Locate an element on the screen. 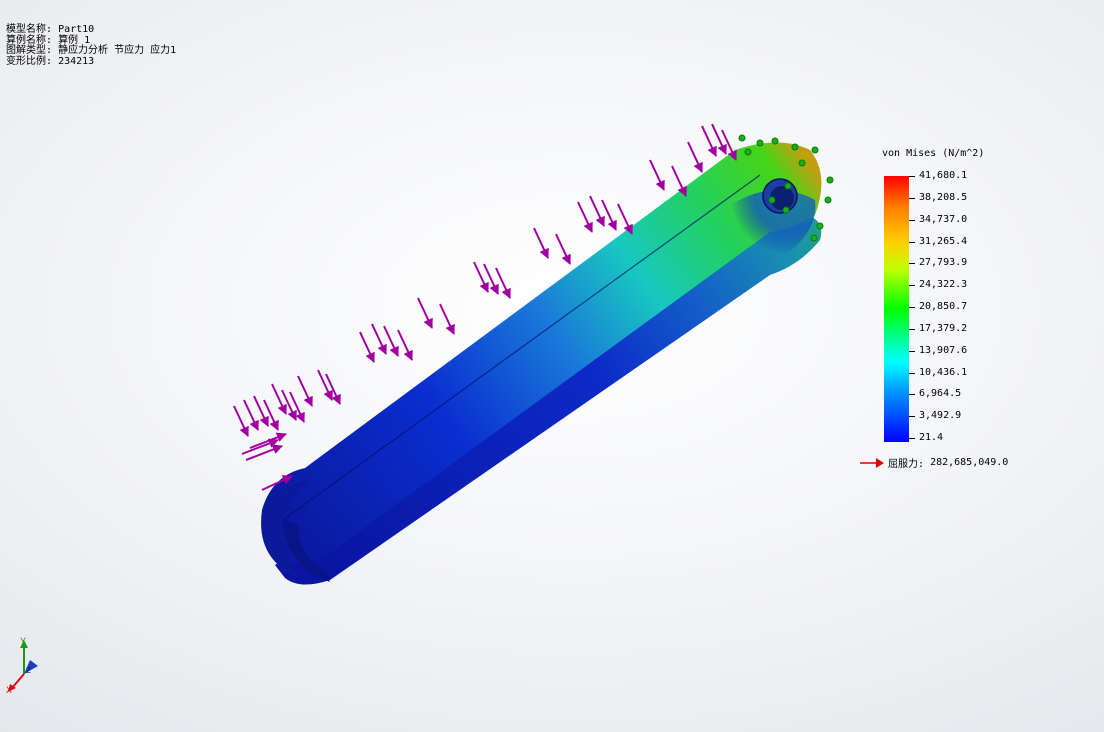 The width and height of the screenshot is (1104, 732). legend-value: 17,379.2 is located at coordinates (943, 328).